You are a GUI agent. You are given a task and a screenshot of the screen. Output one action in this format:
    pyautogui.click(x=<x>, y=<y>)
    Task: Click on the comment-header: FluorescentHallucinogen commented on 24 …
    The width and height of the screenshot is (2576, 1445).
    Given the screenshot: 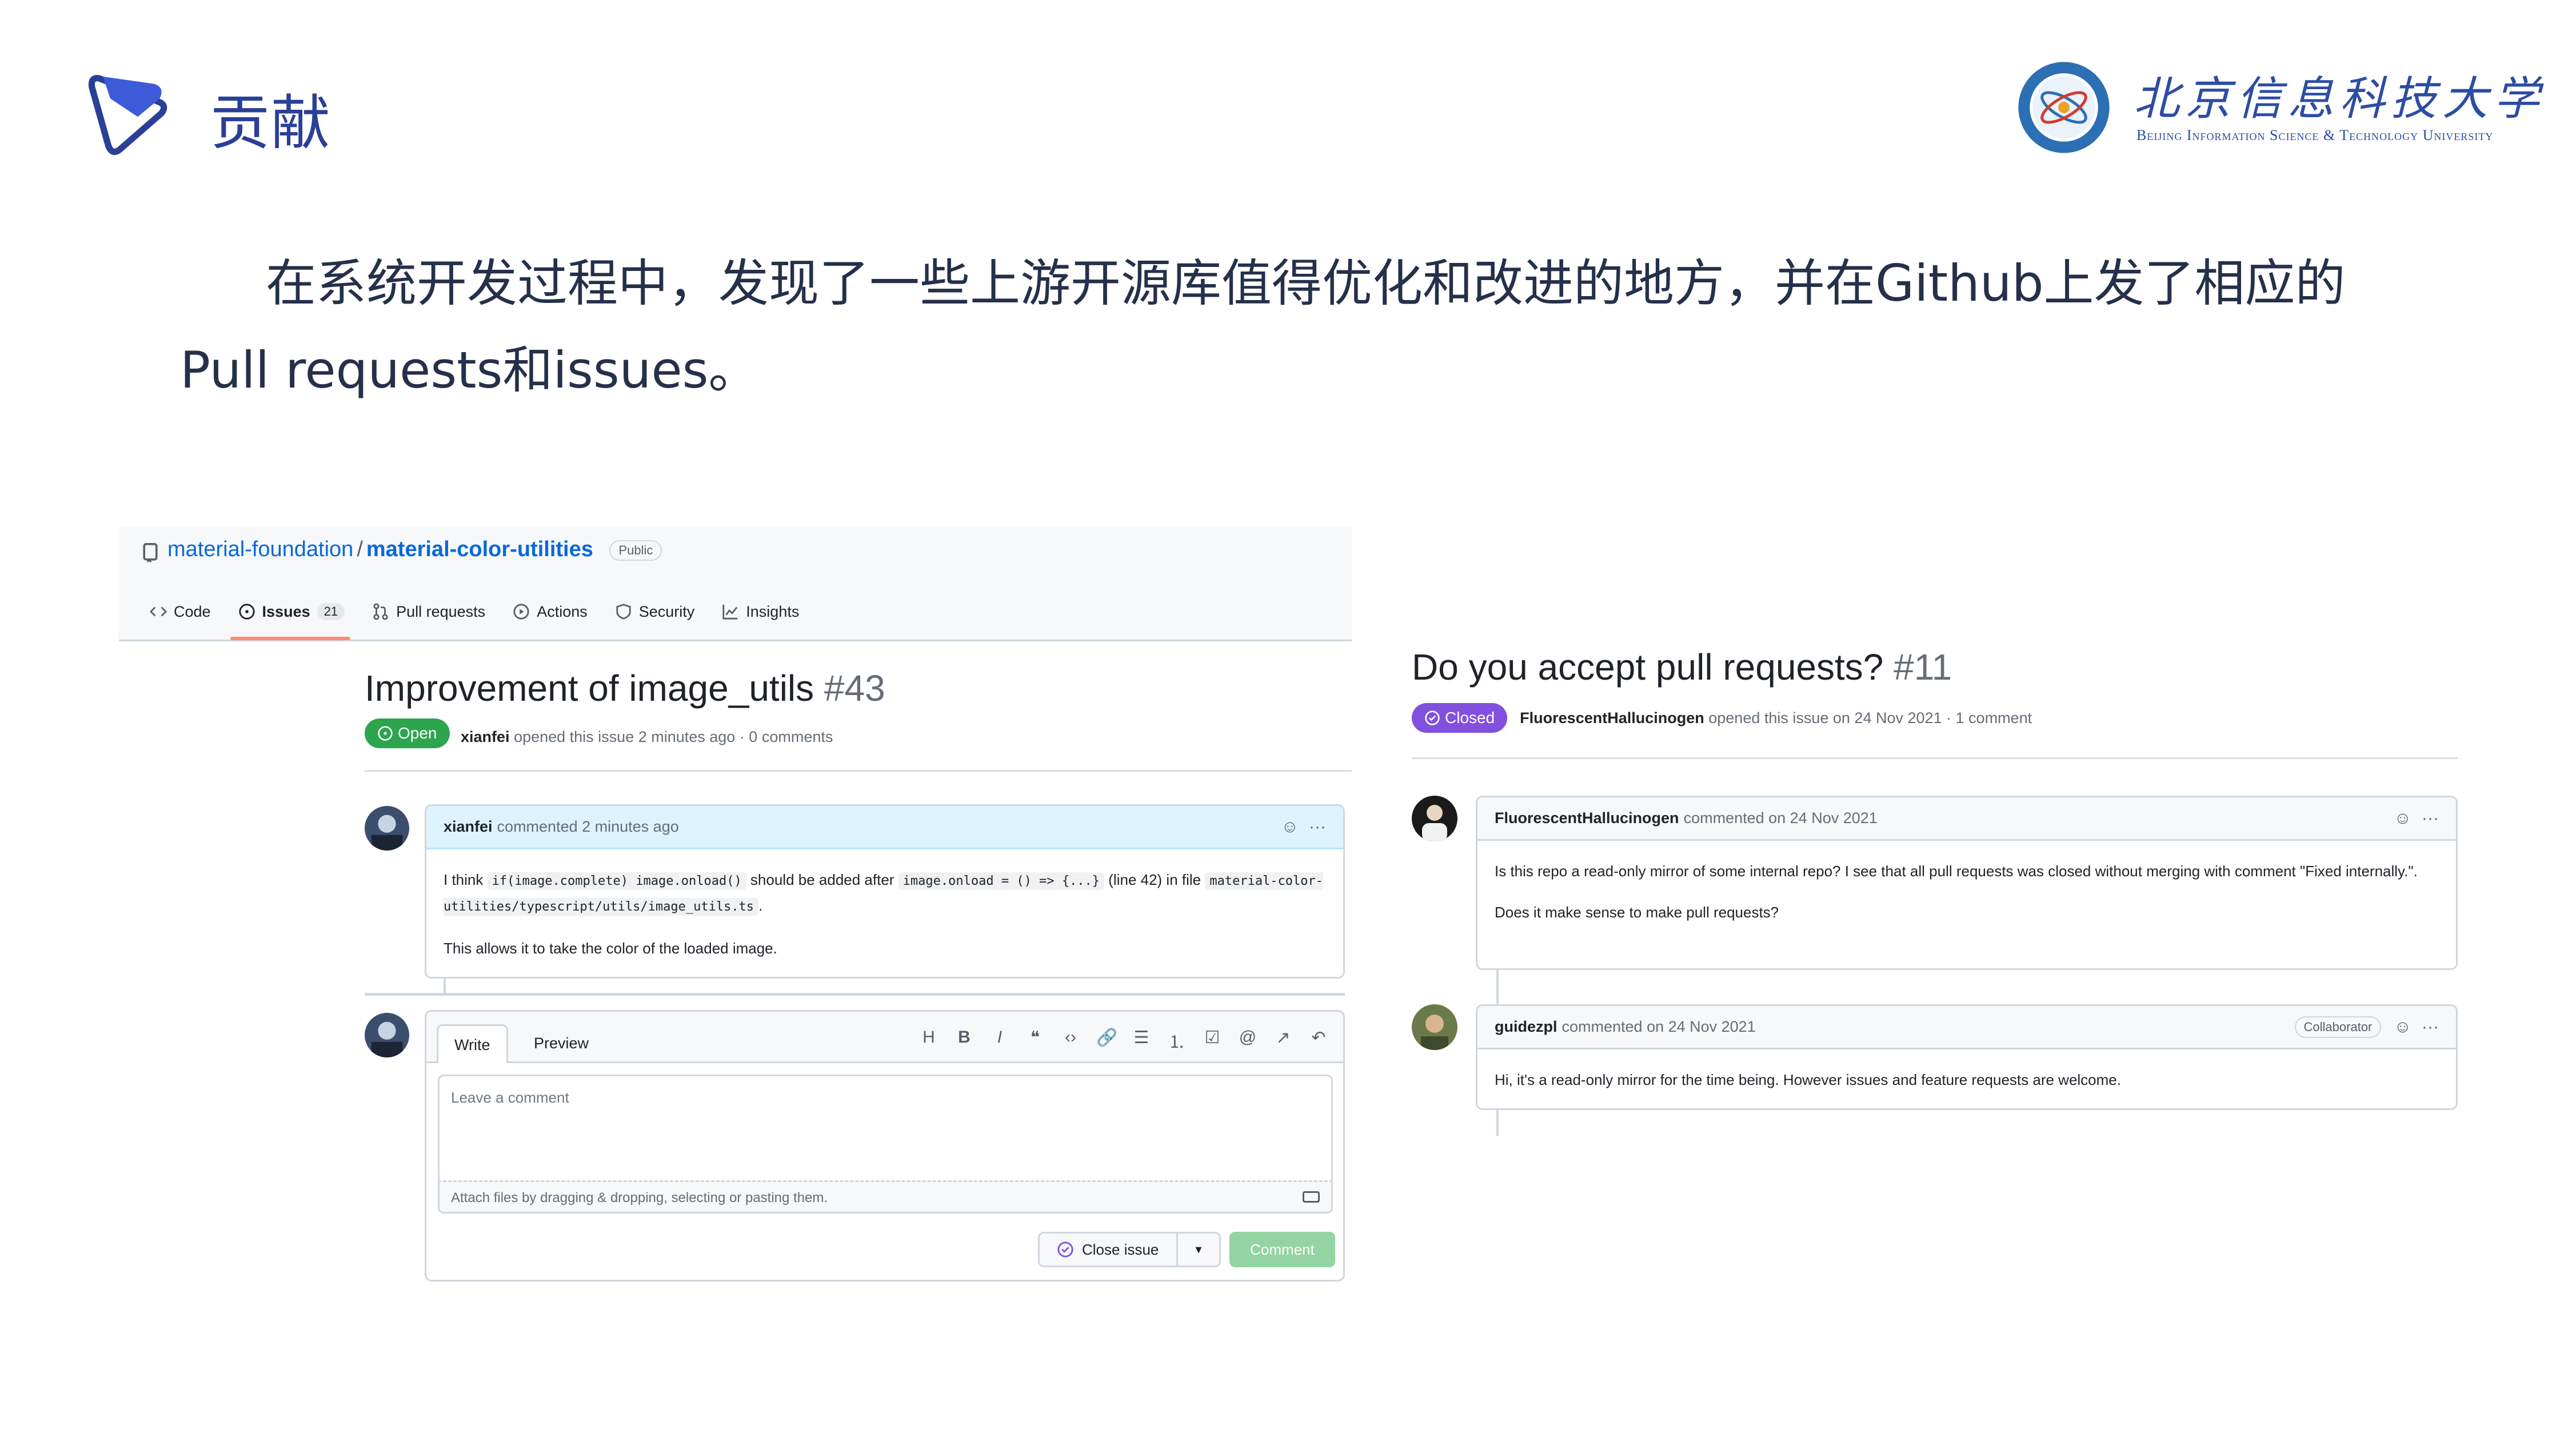 What is the action you would take?
    pyautogui.click(x=1966, y=819)
    